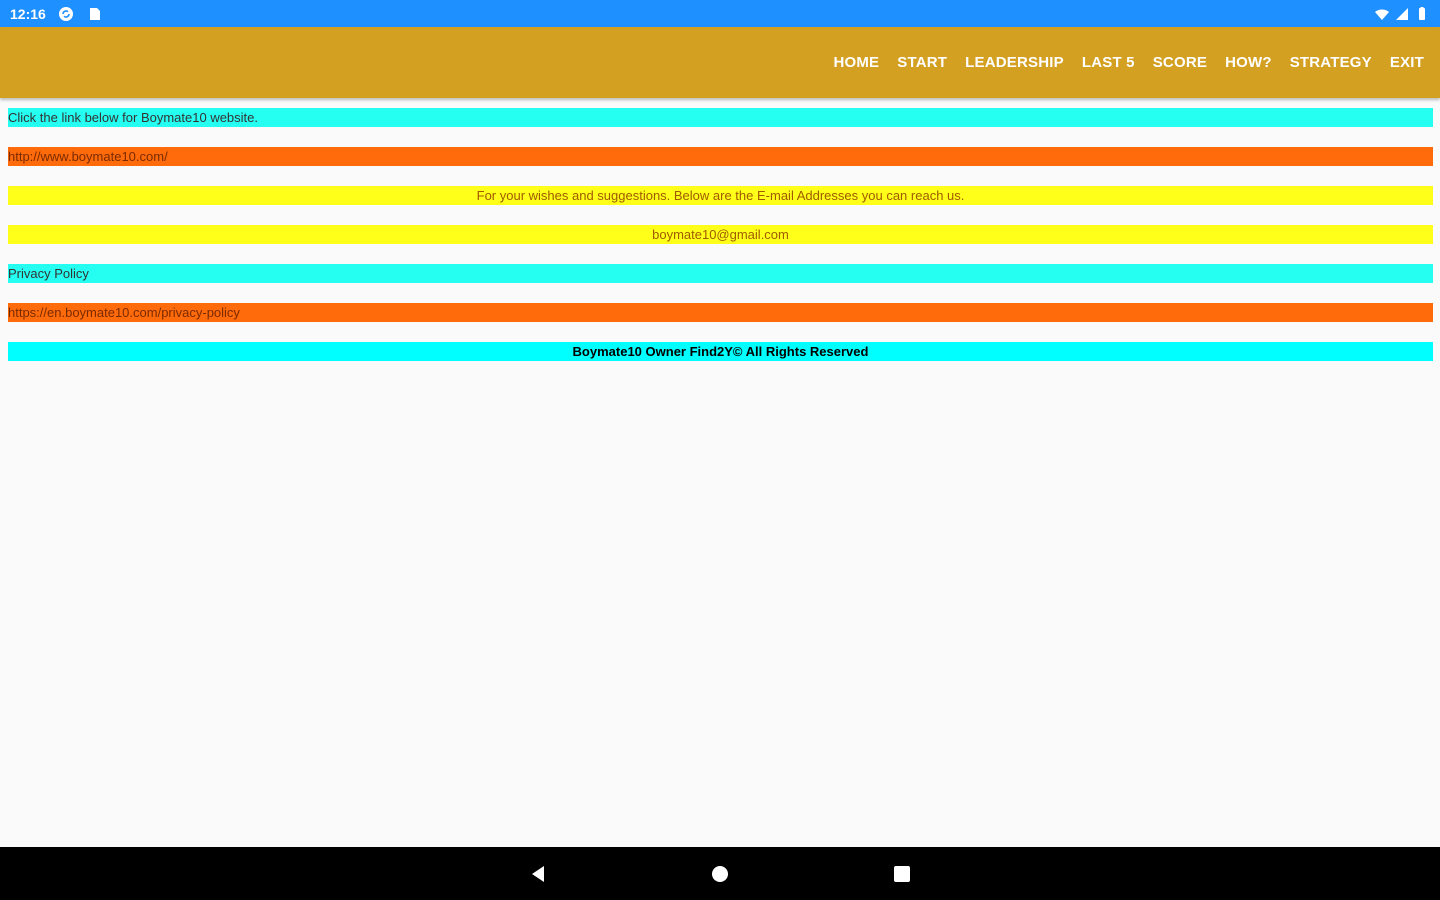  Describe the element at coordinates (1331, 62) in the screenshot. I see `menu-strategy: STRATEGY` at that location.